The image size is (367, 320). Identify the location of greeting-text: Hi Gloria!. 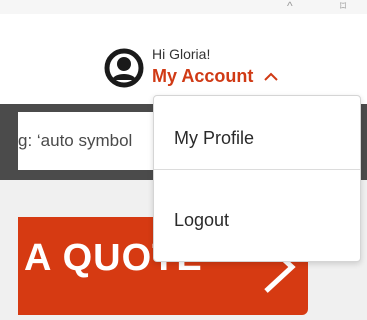
(181, 54).